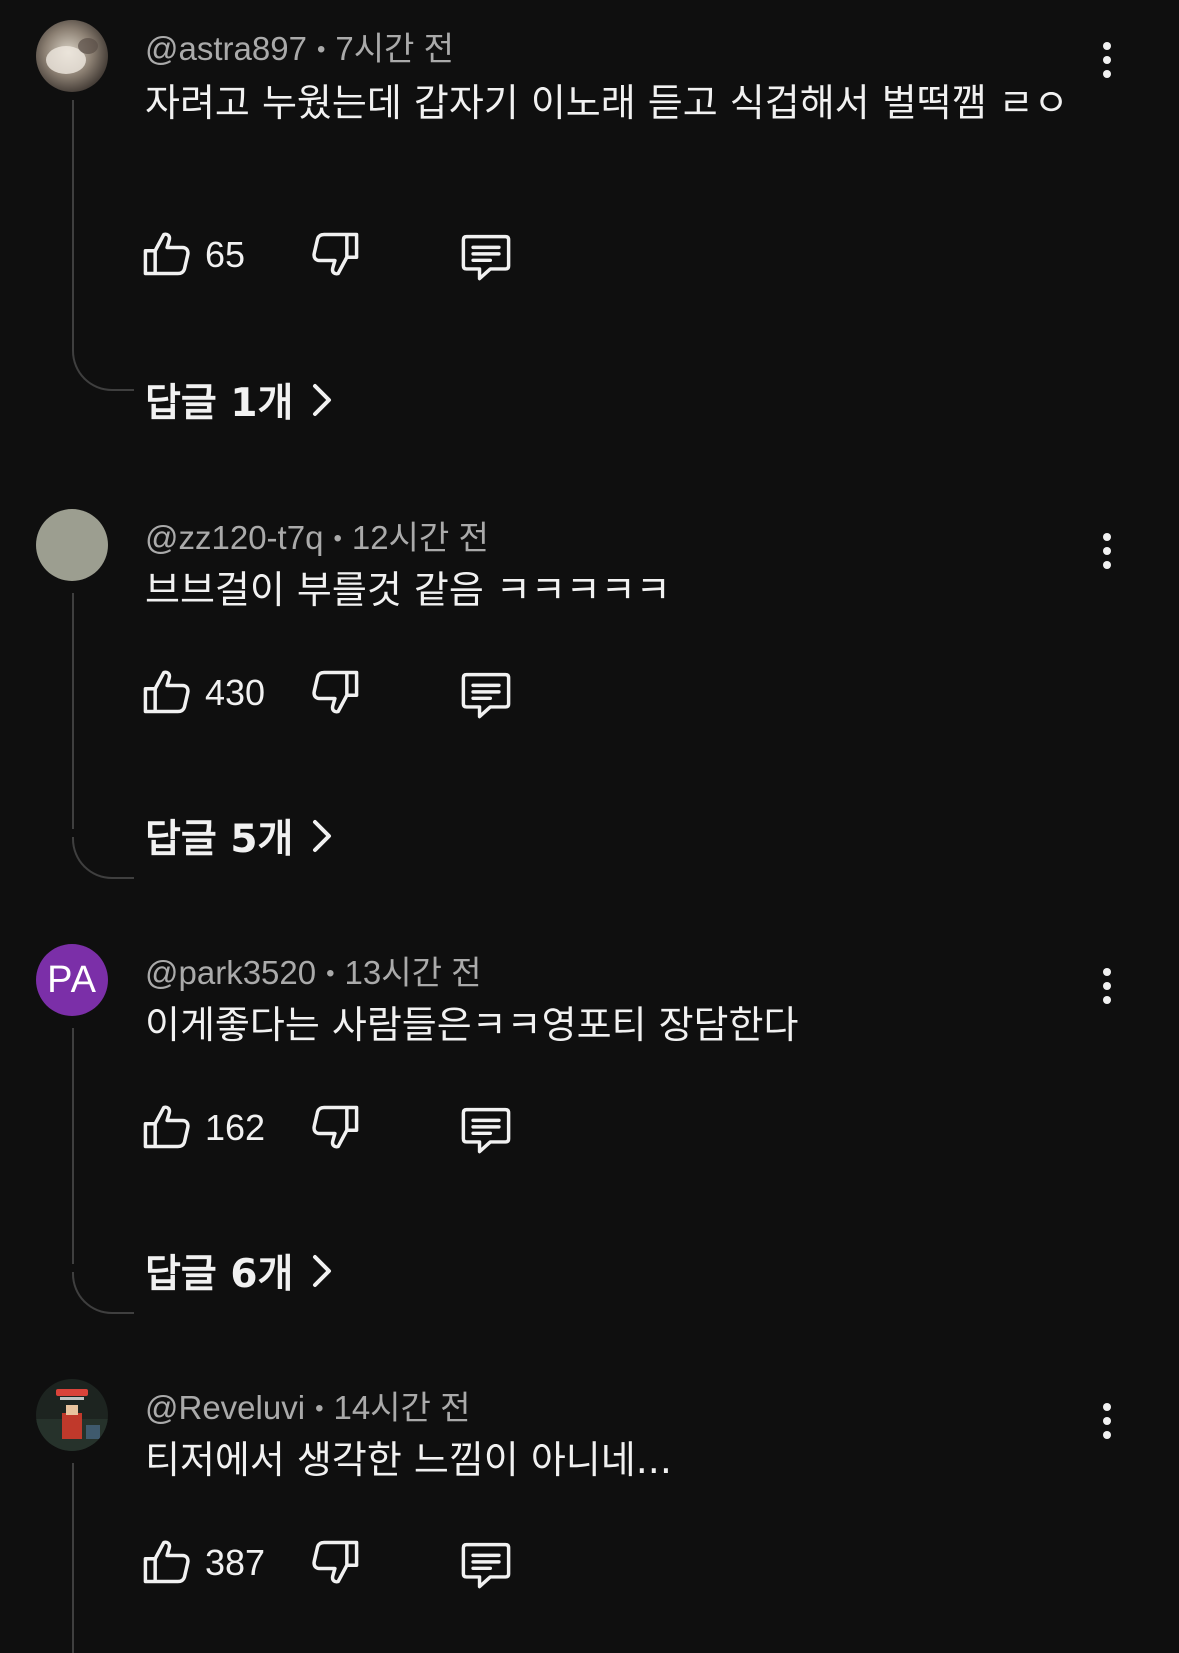 This screenshot has width=1179, height=1653. Describe the element at coordinates (307, 1405) in the screenshot. I see `comment-meta: @Reveluvi • 14시간 전` at that location.